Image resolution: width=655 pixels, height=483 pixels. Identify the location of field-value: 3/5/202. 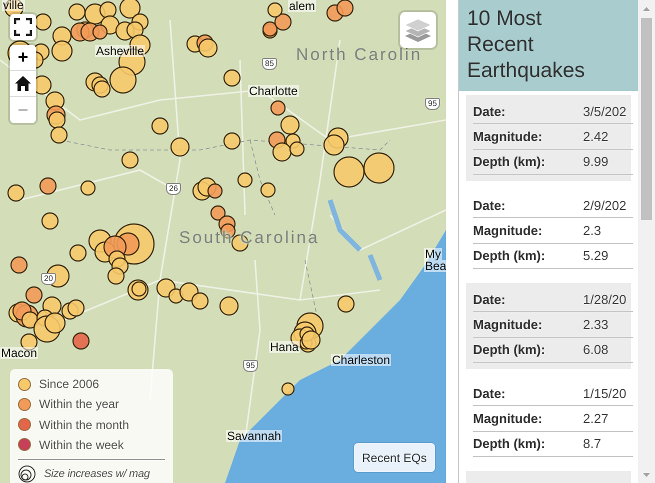
(605, 111).